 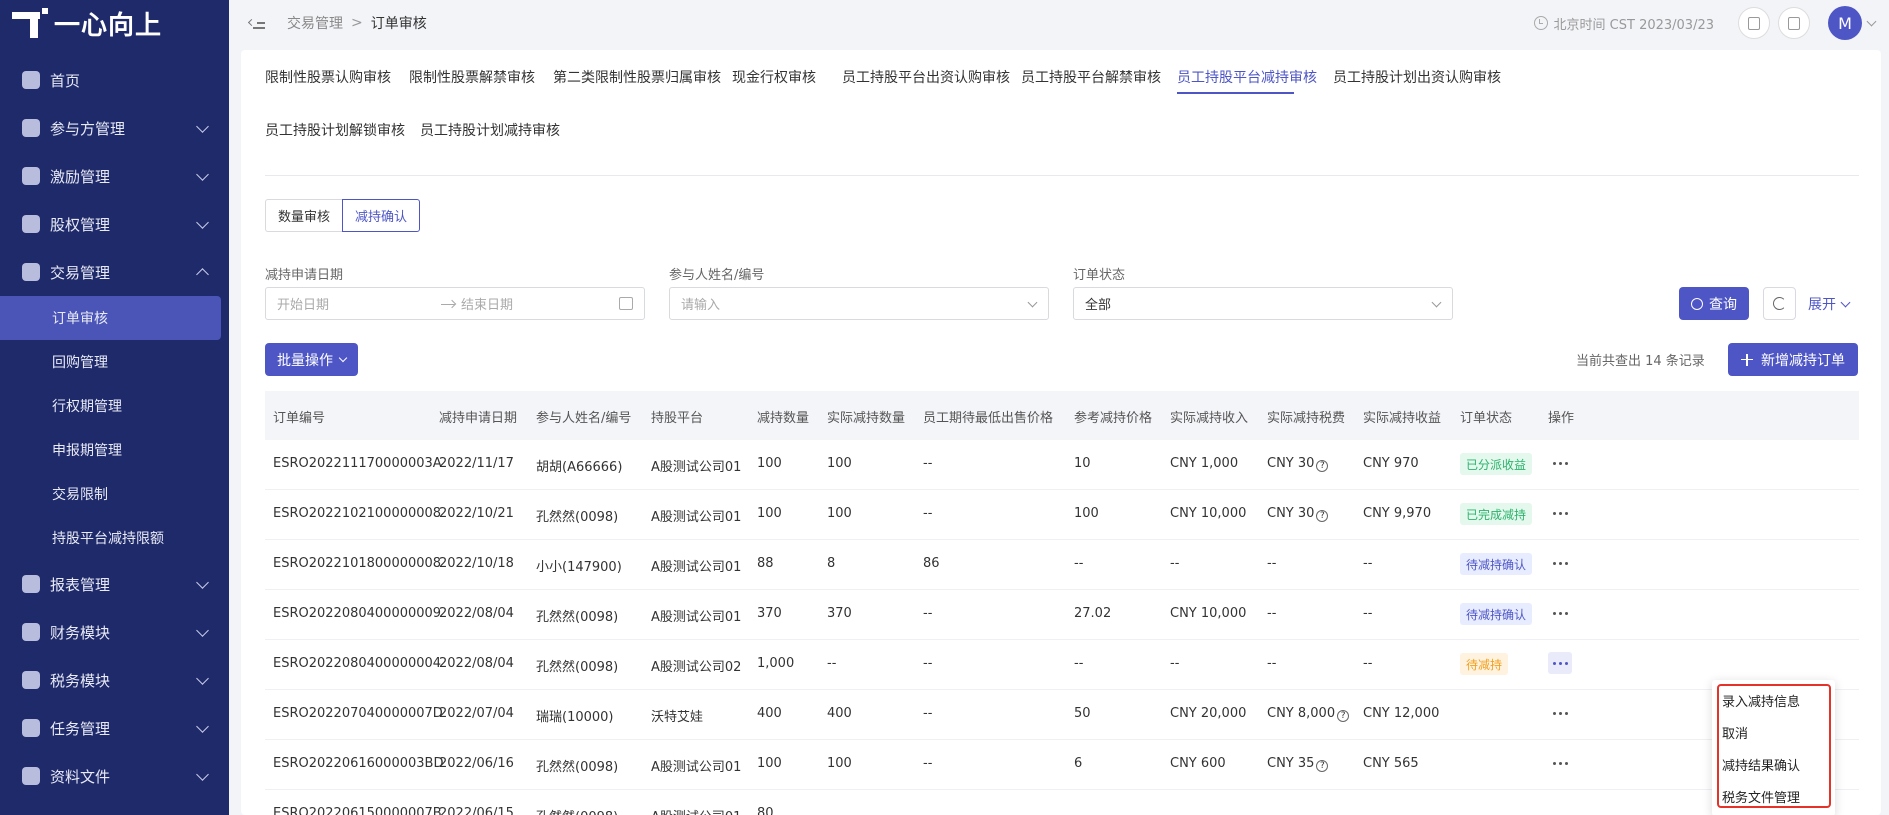 What do you see at coordinates (1773, 700) in the screenshot?
I see `menu-item-0: 录入减持信息` at bounding box center [1773, 700].